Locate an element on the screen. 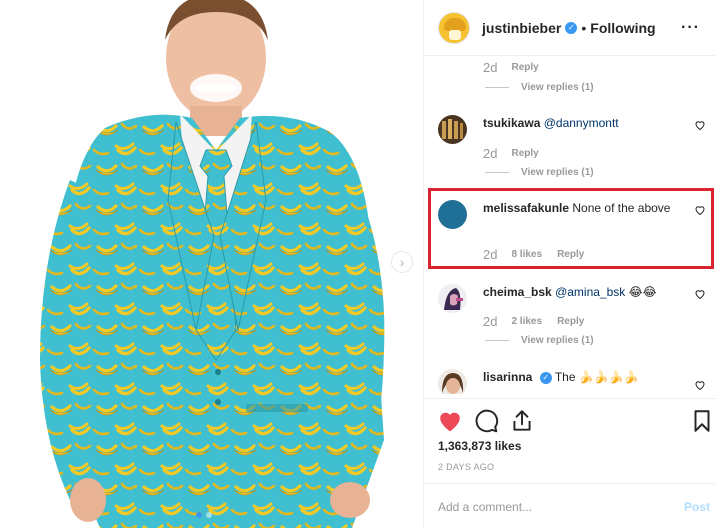 This screenshot has width=716, height=528. comment-emoji: 🍌🍌🍌🍌 is located at coordinates (608, 377).